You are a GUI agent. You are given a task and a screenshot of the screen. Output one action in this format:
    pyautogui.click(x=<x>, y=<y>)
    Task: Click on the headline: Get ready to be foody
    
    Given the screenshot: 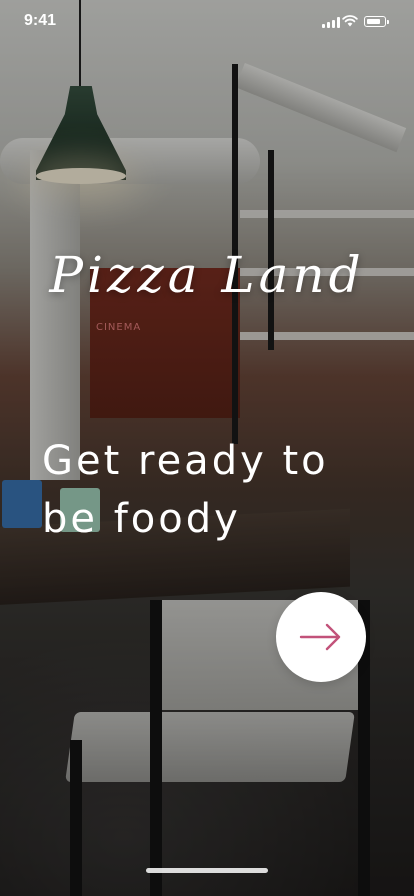 What is the action you would take?
    pyautogui.click(x=222, y=490)
    